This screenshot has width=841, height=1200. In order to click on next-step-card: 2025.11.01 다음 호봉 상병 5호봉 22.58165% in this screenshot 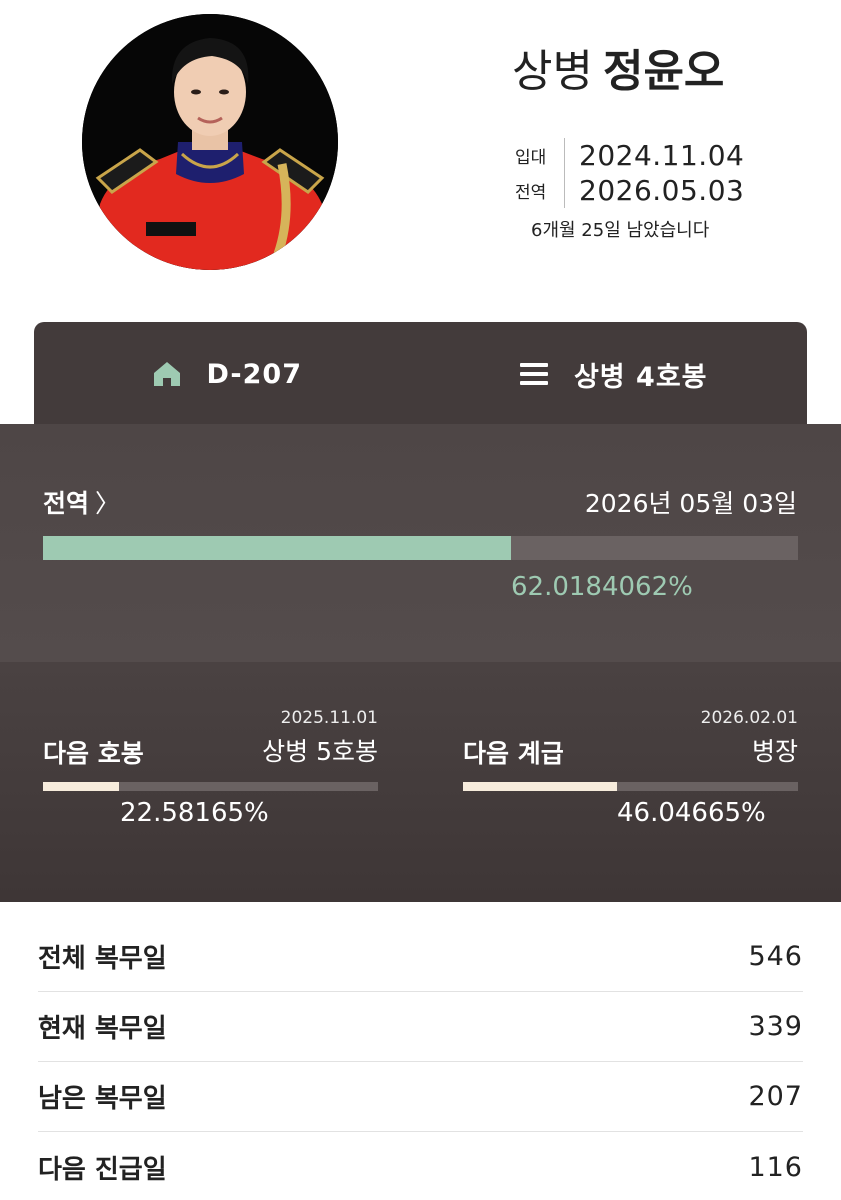, I will do `click(211, 782)`.